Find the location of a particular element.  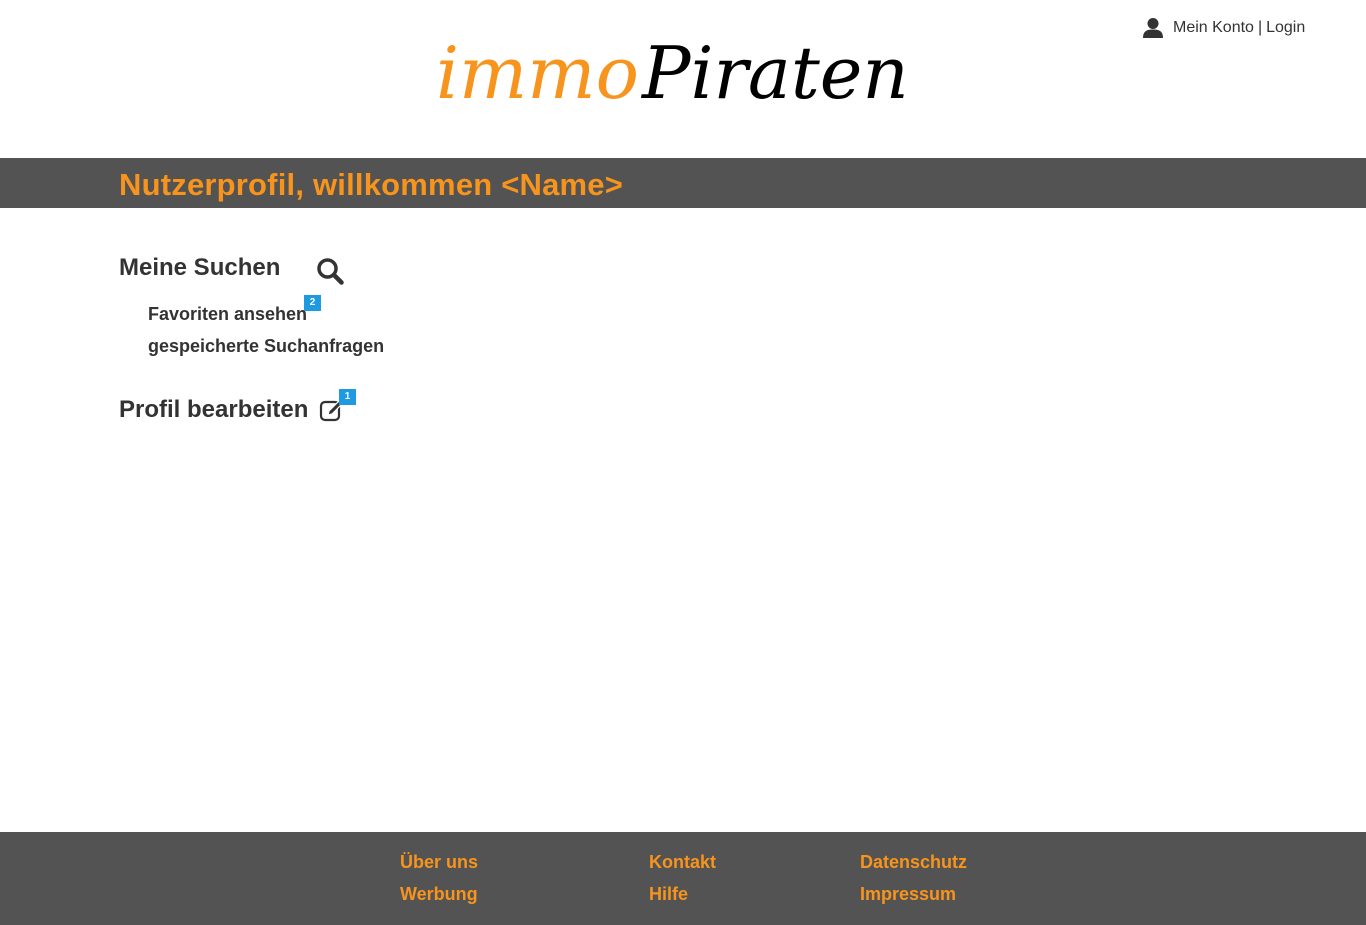

footer-link-contact: Kontakt is located at coordinates (682, 862).